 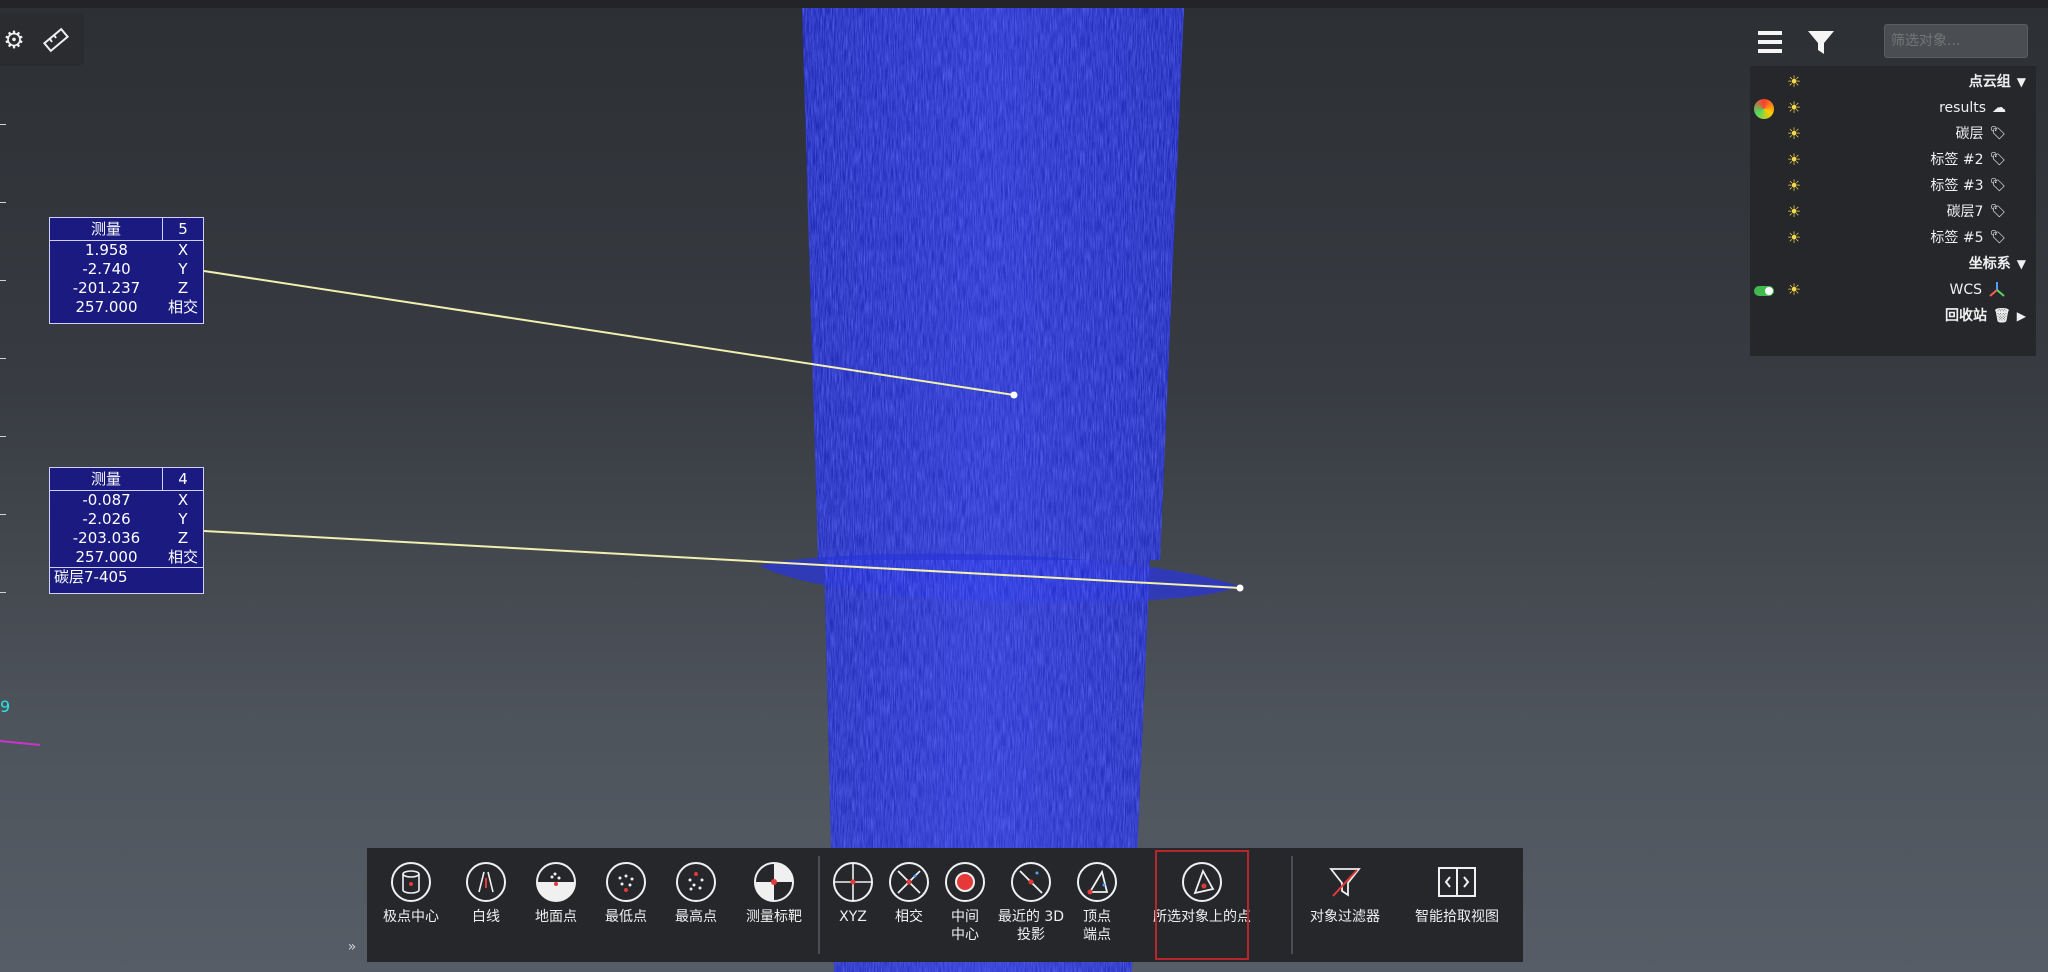 I want to click on tree-item-tag: 标签 #5 🏷, so click(x=1968, y=238).